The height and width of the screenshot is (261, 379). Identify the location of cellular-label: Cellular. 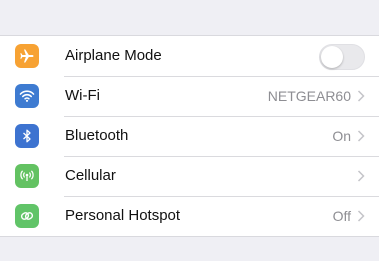
(90, 175).